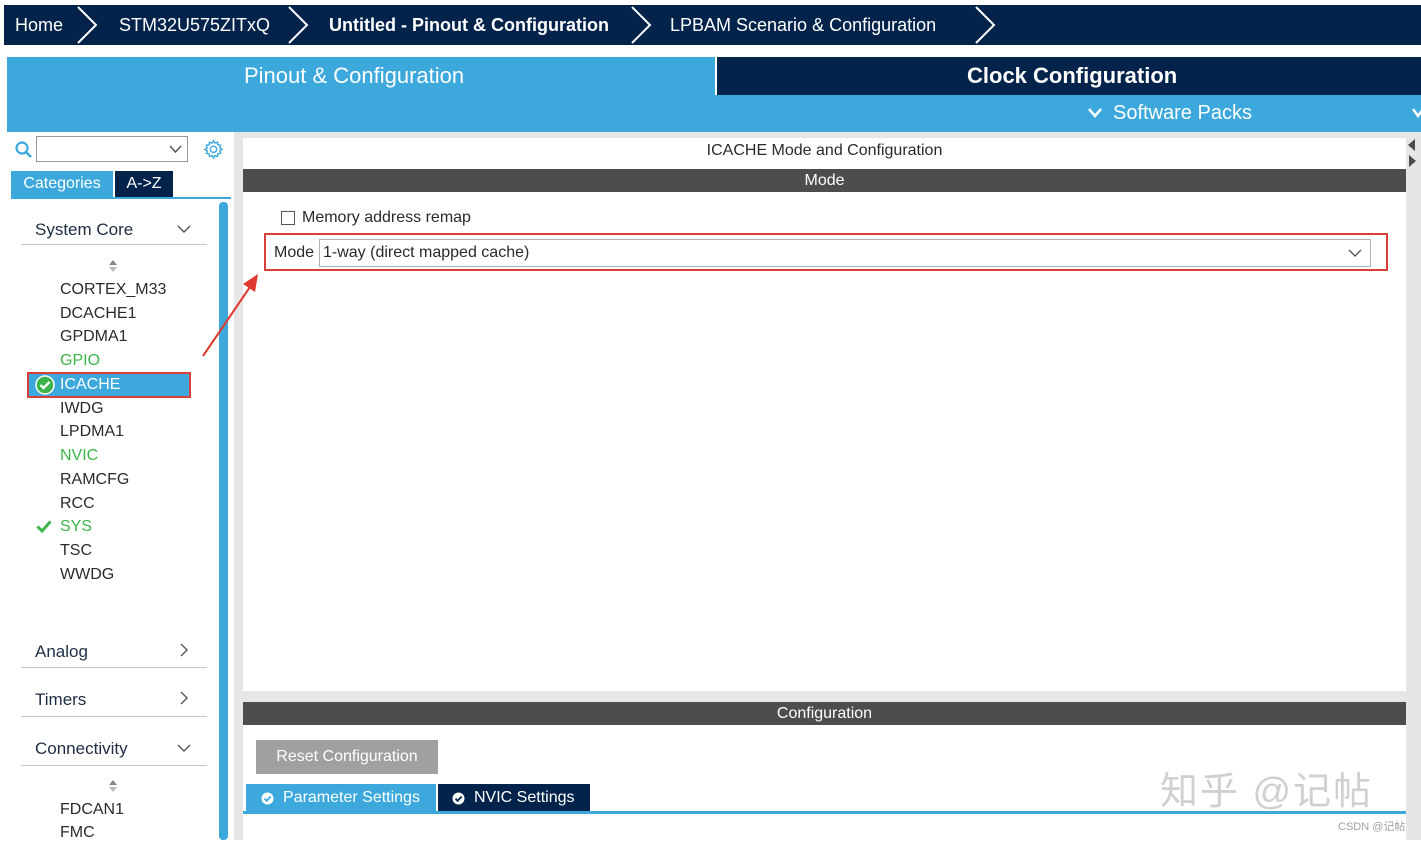 The width and height of the screenshot is (1421, 844). I want to click on category-system-core: System Core, so click(84, 230).